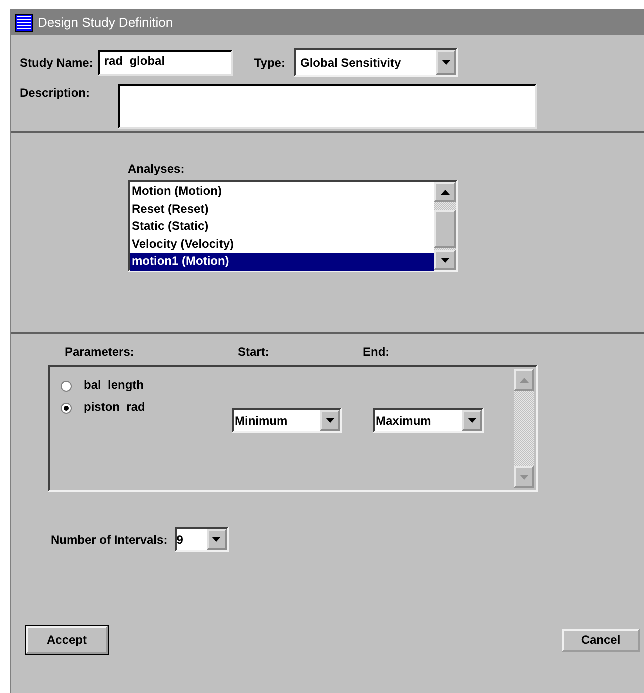 The image size is (644, 693). What do you see at coordinates (428, 420) in the screenshot?
I see `end-dropdown: Maximum` at bounding box center [428, 420].